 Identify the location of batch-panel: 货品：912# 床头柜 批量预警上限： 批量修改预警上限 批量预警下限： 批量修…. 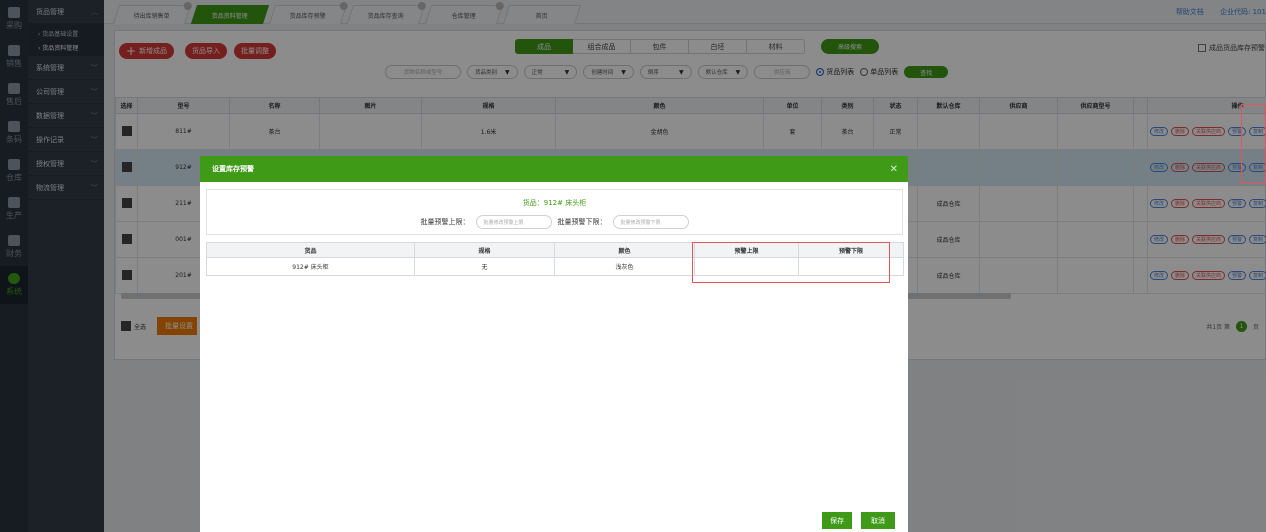
(554, 212).